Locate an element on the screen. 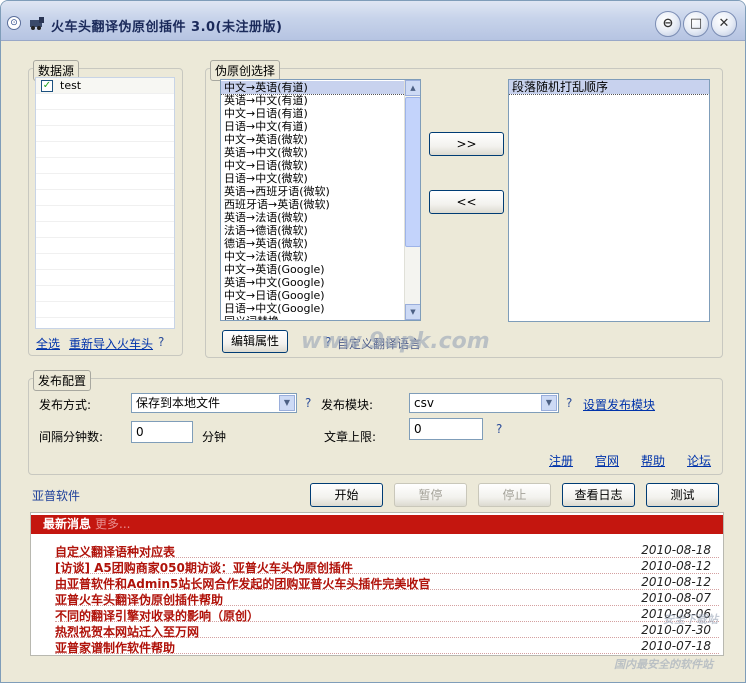 This screenshot has height=683, width=746. translation-option: 同义词替换 is located at coordinates (313, 317).